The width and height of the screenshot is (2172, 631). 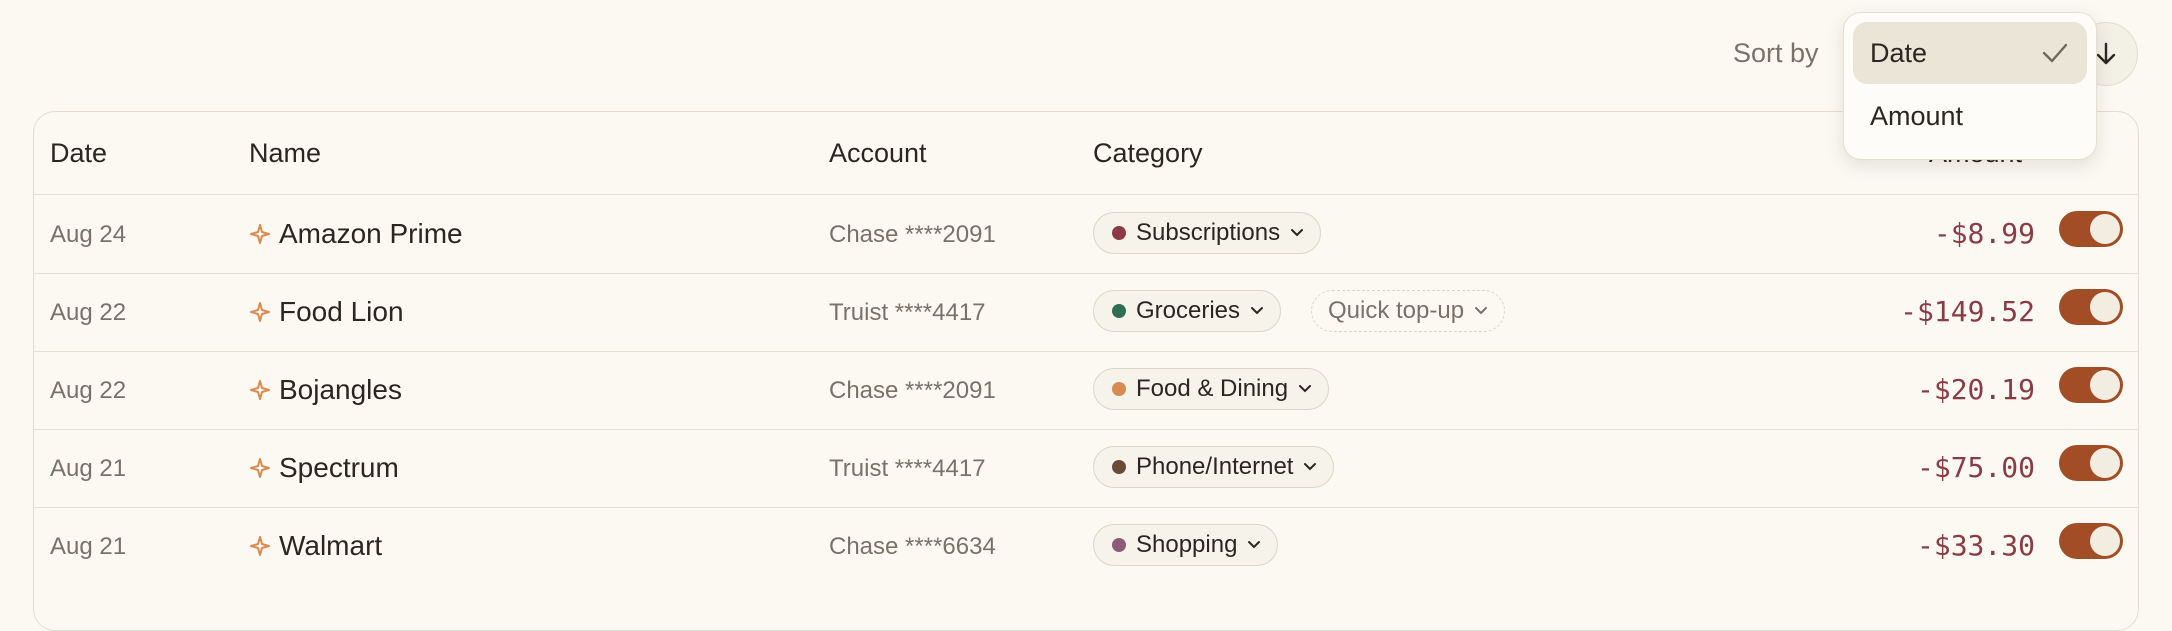 I want to click on category-chip: Groceries, so click(x=1187, y=311).